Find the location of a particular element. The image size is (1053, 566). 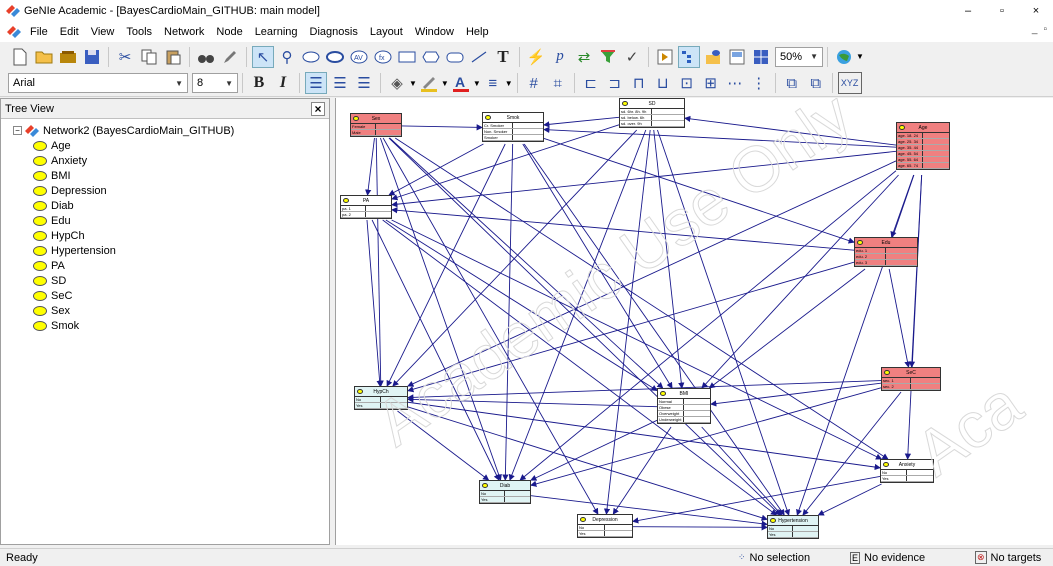

align-right-icon: ☰ is located at coordinates (364, 83).